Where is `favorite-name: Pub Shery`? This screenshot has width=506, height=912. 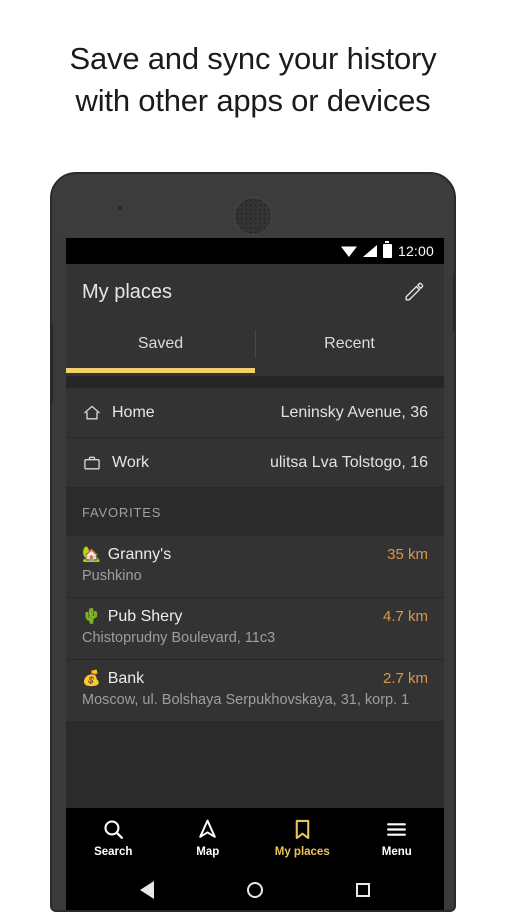
favorite-name: Pub Shery is located at coordinates (145, 616).